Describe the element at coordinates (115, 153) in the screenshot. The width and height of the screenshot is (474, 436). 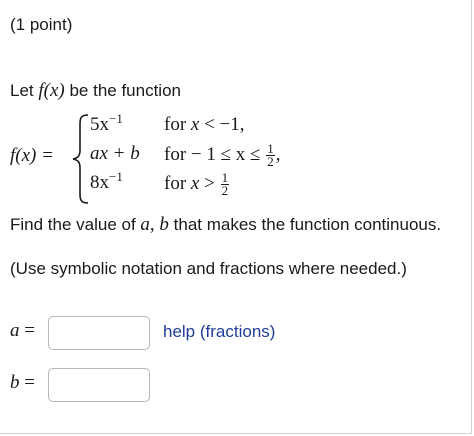
I see `case-expression: ax + b` at that location.